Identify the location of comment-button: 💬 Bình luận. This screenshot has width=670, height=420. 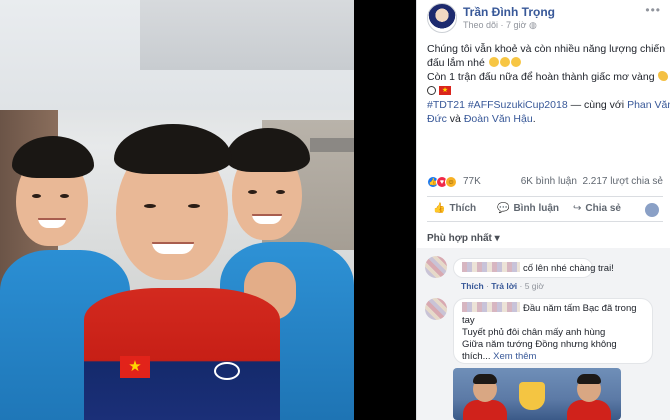
(528, 208).